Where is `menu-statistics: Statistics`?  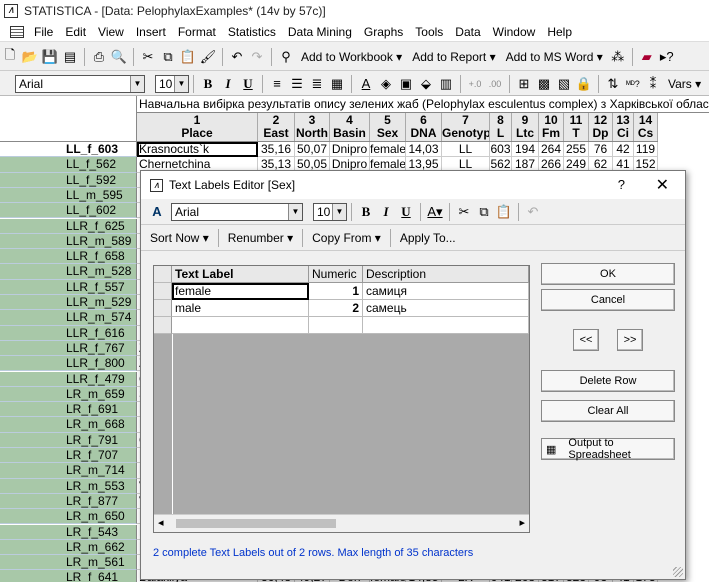
menu-statistics: Statistics is located at coordinates (252, 32).